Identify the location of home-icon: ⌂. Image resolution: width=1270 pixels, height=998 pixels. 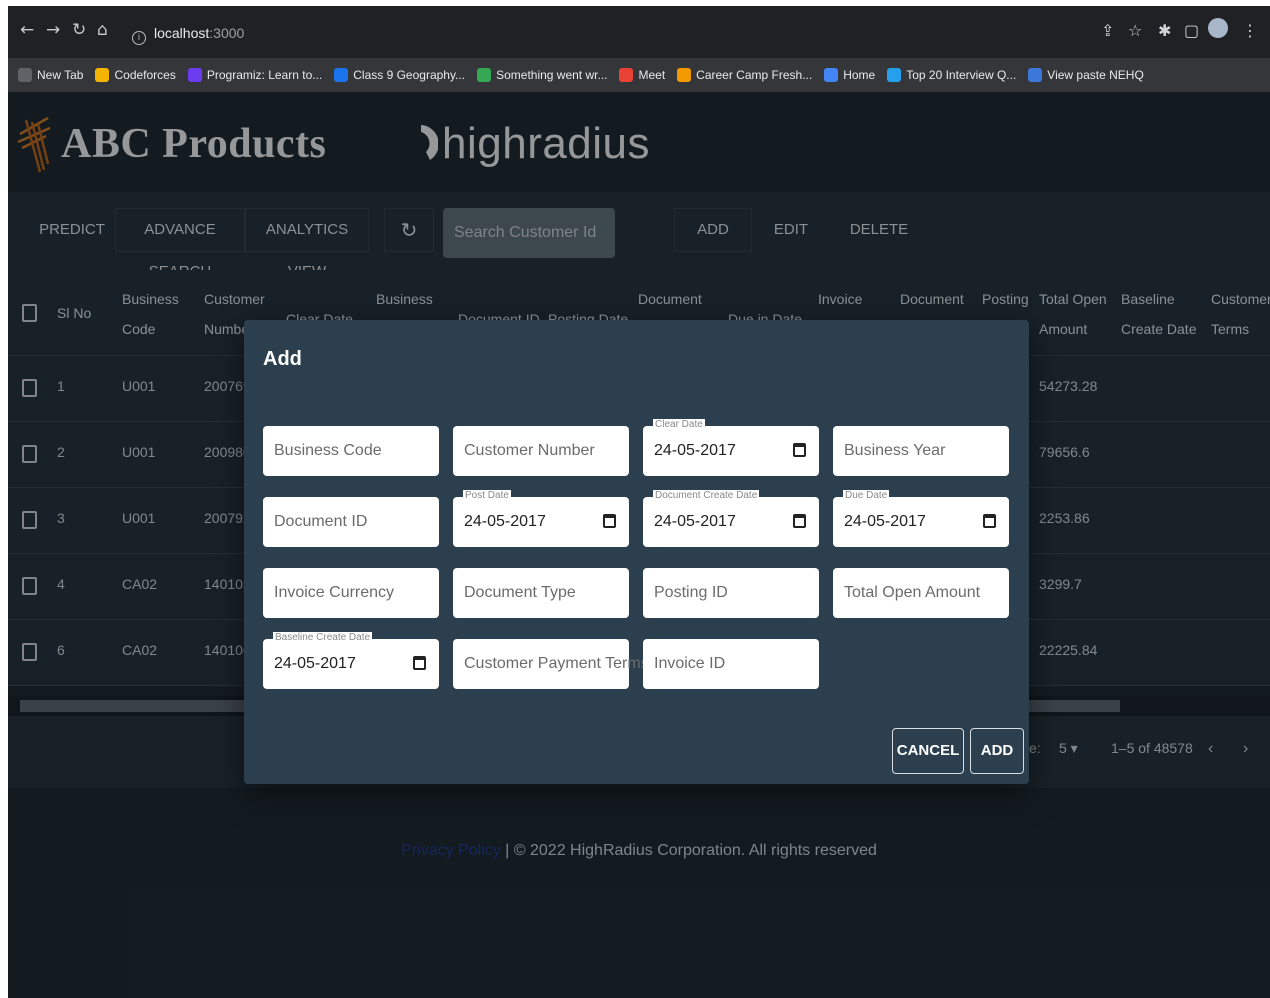
(102, 30).